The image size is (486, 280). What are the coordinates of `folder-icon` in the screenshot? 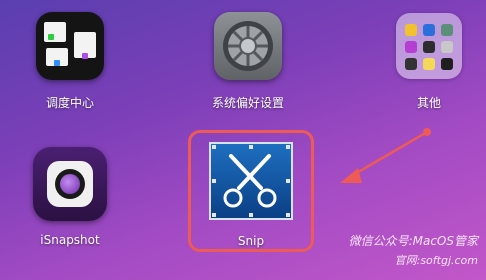 It's located at (429, 46).